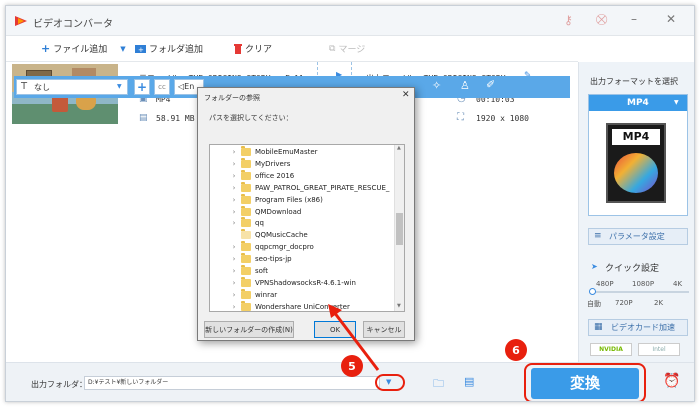 The height and width of the screenshot is (407, 700). Describe the element at coordinates (169, 48) in the screenshot. I see `add-folder-button: + フォルダ追加` at that location.